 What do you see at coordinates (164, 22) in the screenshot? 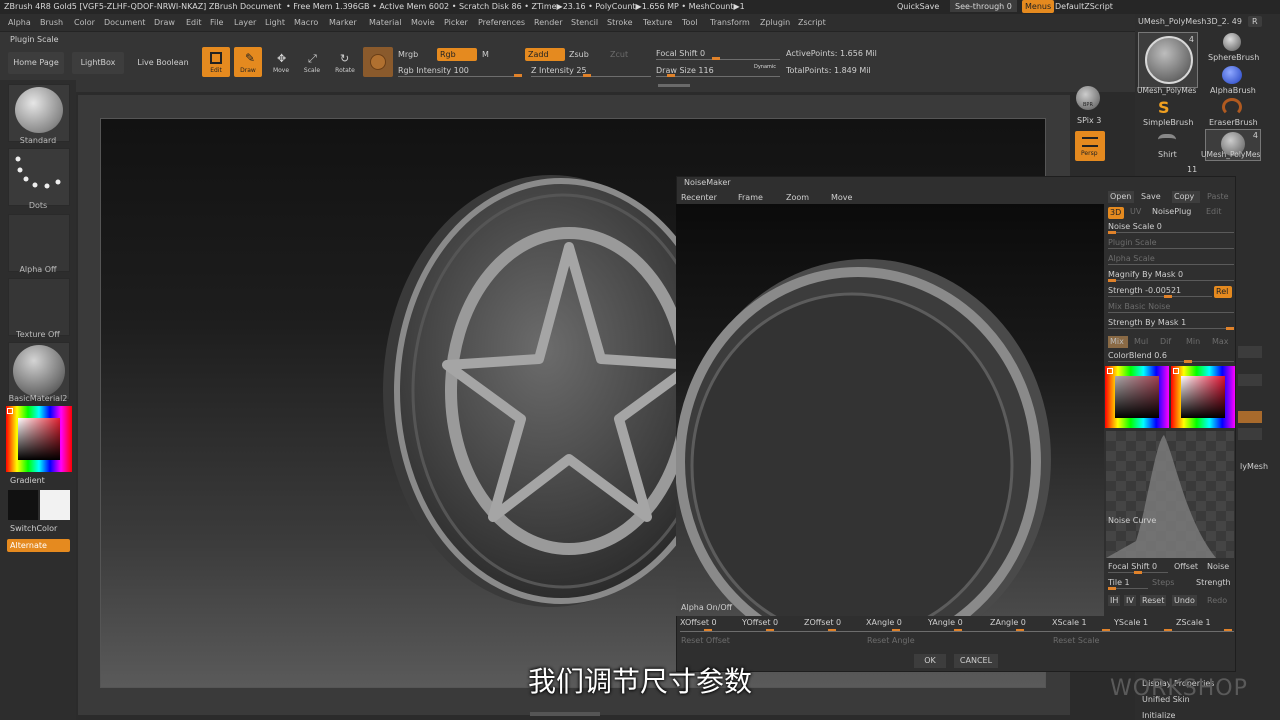
I see `menu-draw: Draw` at bounding box center [164, 22].